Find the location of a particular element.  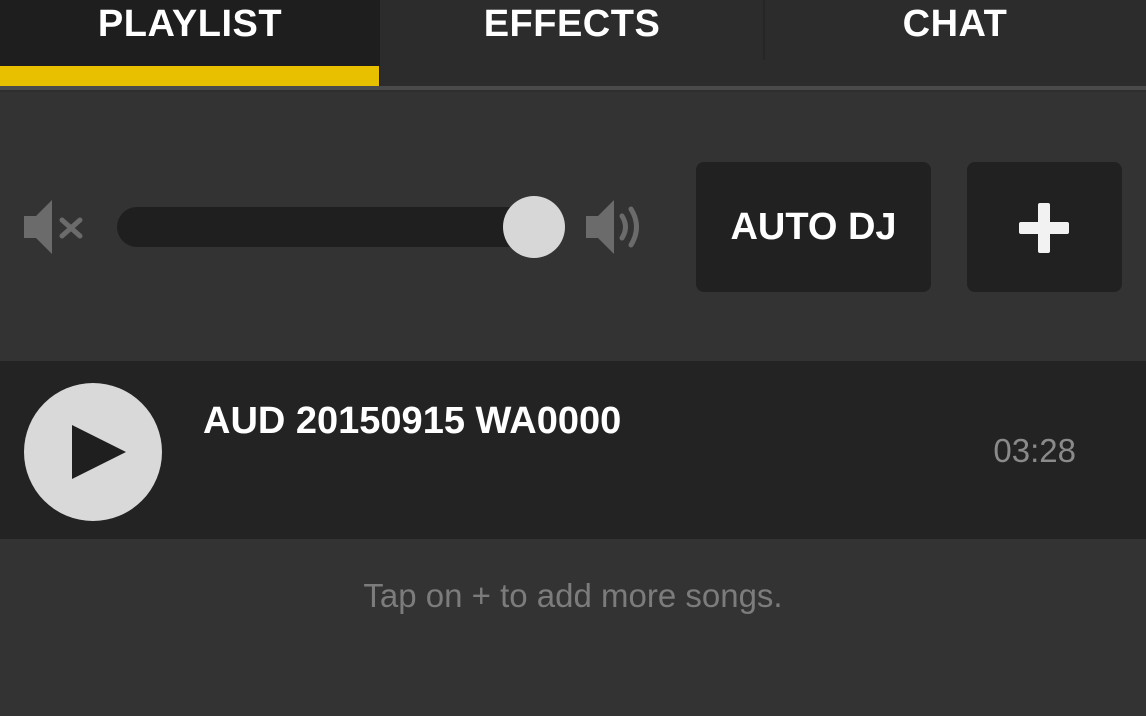

speaker-muted-icon is located at coordinates (54, 227).